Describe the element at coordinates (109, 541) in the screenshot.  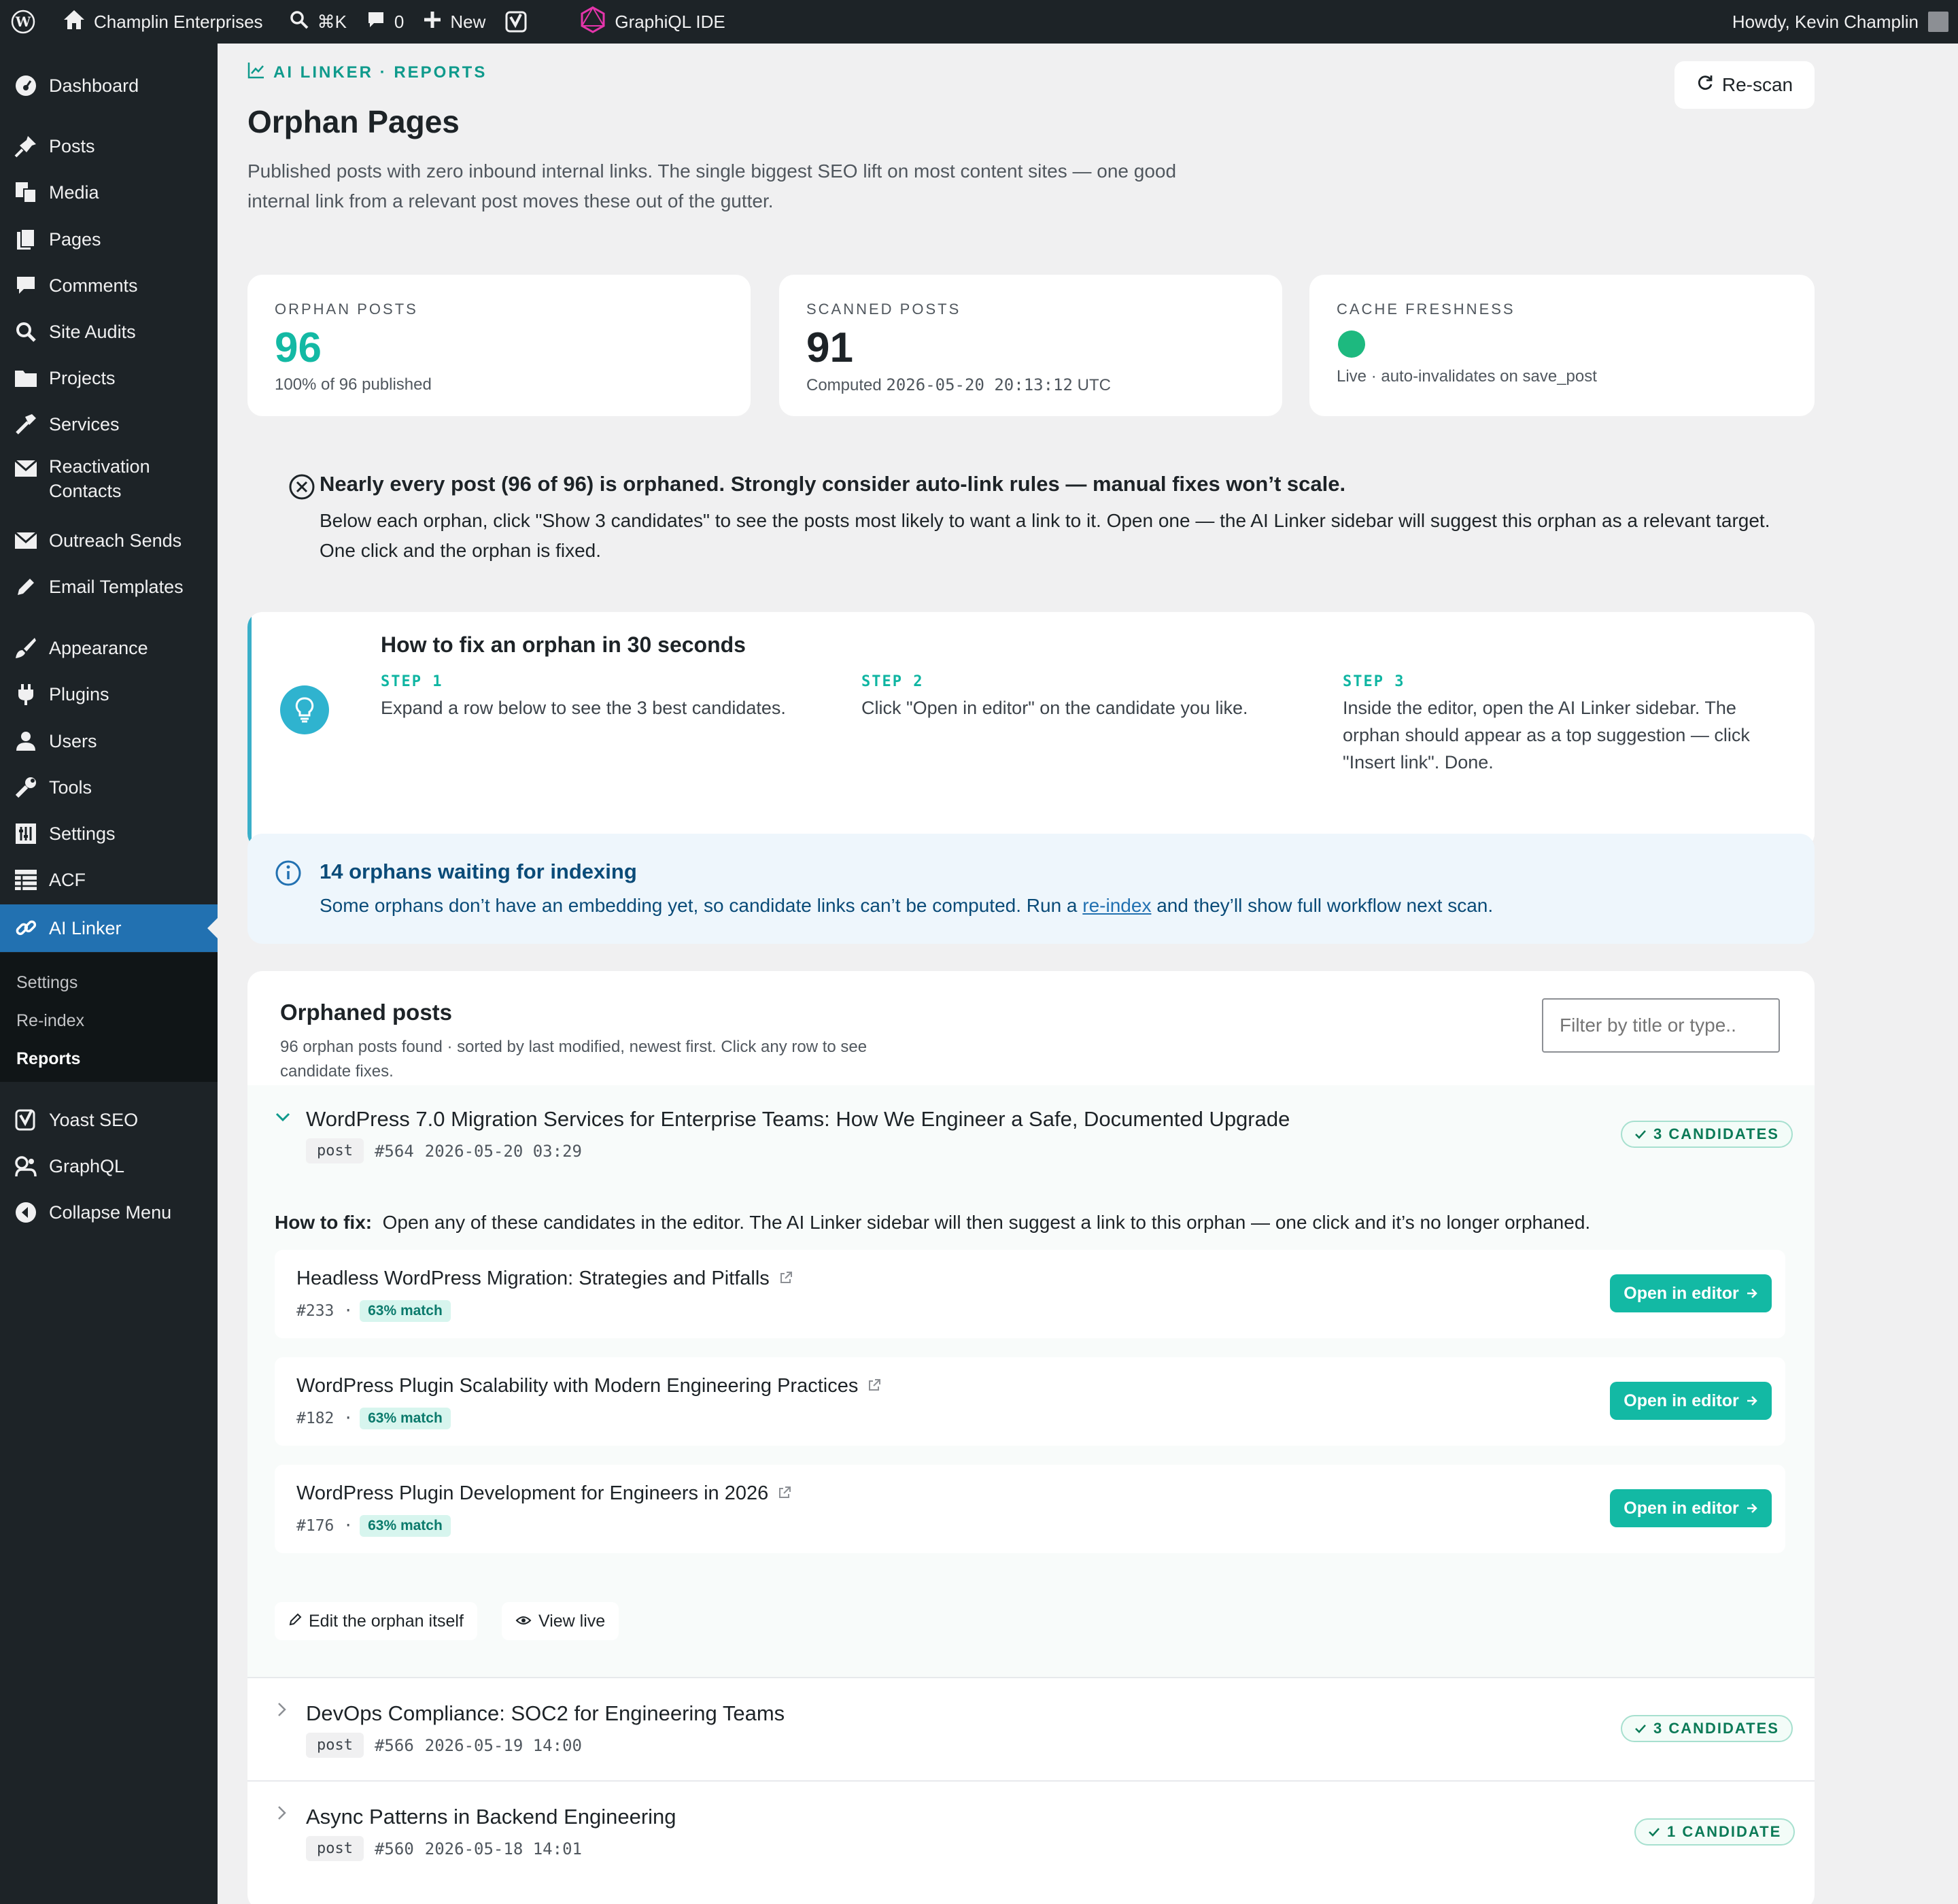
I see `sidebar-item-outreach-sends: Outreach Sends` at that location.